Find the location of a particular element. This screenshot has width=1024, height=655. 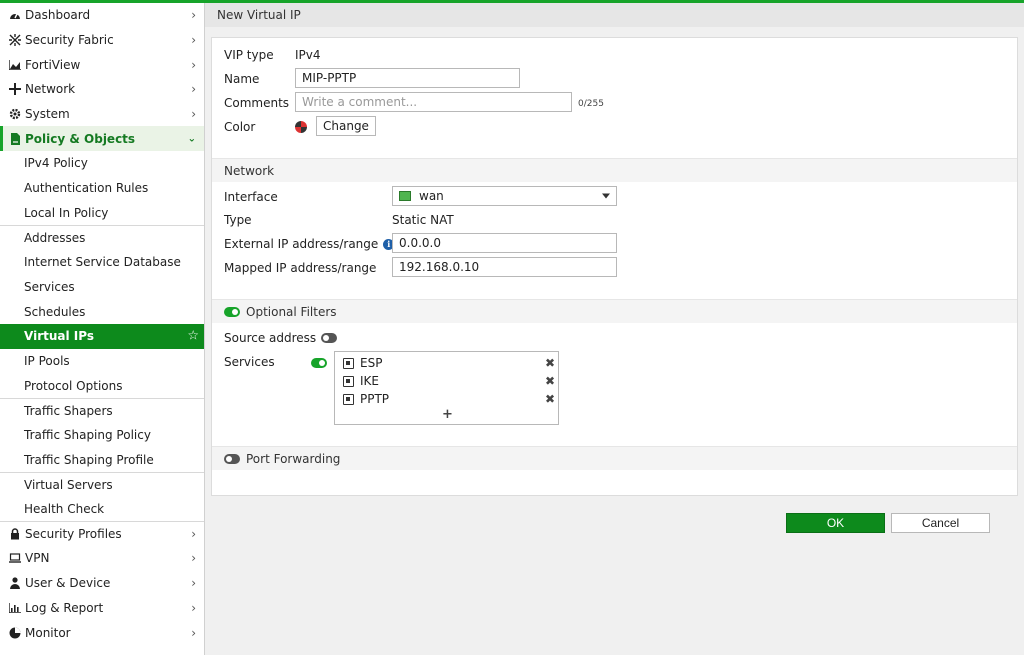

sidebar-item-label: Dashboard is located at coordinates (58, 15).